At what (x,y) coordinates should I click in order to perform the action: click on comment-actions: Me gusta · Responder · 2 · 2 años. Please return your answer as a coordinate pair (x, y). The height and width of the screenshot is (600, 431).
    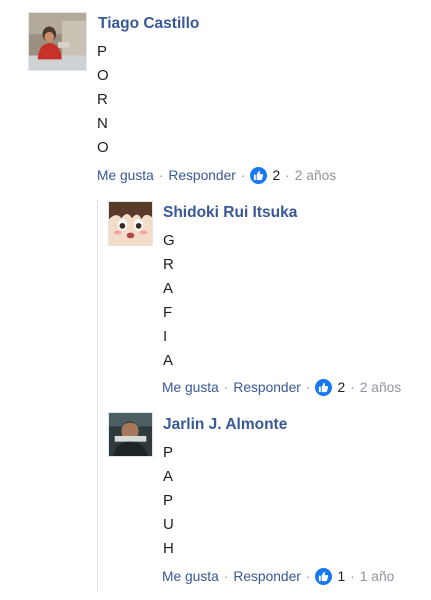
    Looking at the image, I should click on (216, 175).